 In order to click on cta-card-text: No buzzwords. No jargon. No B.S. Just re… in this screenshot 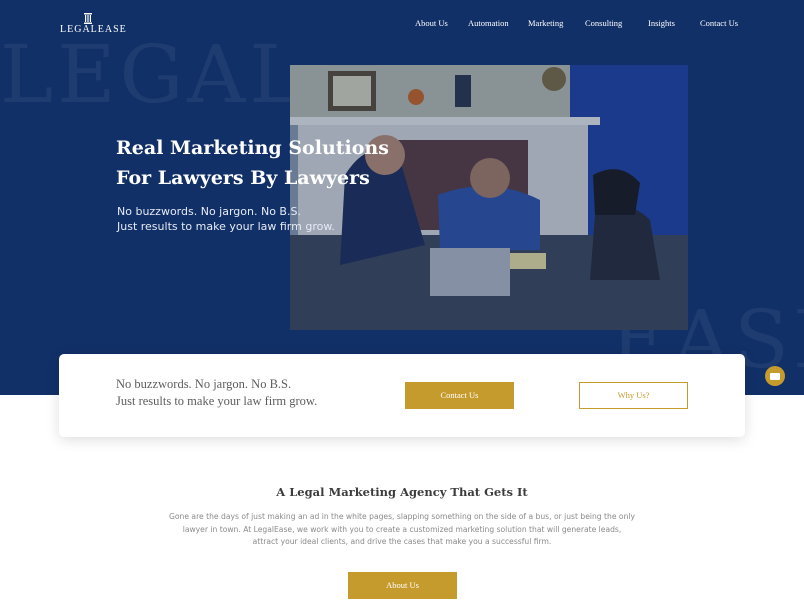, I will do `click(216, 393)`.